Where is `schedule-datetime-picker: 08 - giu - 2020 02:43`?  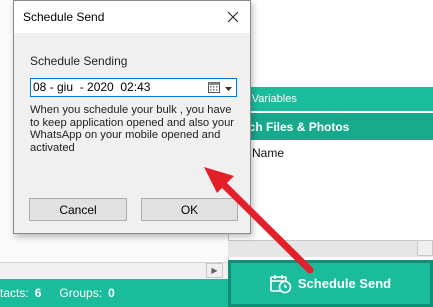 schedule-datetime-picker: 08 - giu - 2020 02:43 is located at coordinates (133, 87).